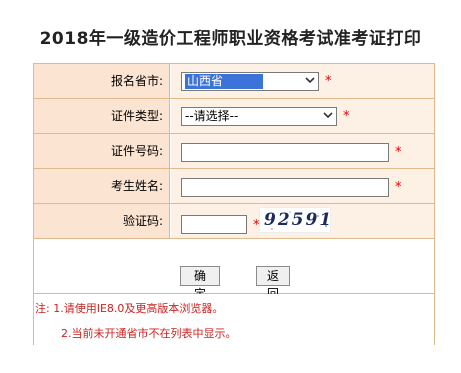 The image size is (461, 373). What do you see at coordinates (285, 187) in the screenshot?
I see `name-input` at bounding box center [285, 187].